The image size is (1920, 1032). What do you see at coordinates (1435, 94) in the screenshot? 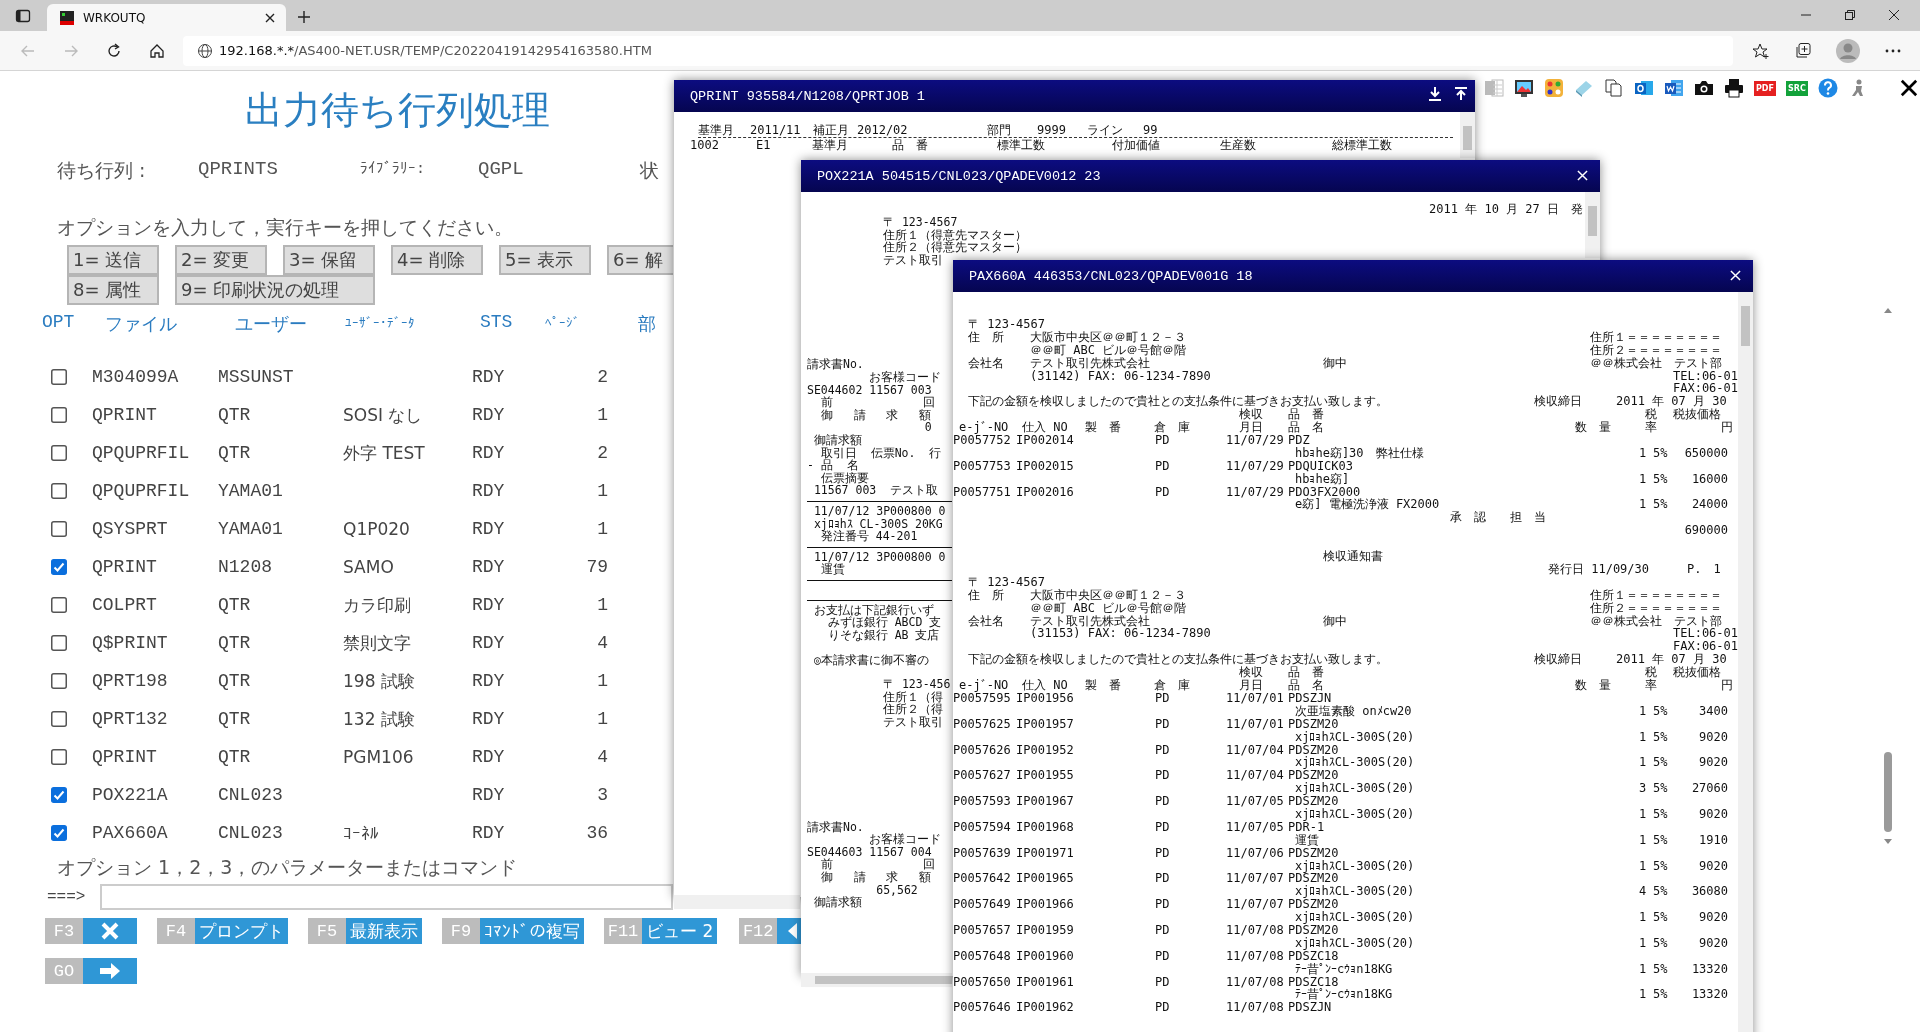
I see `download-icon` at bounding box center [1435, 94].